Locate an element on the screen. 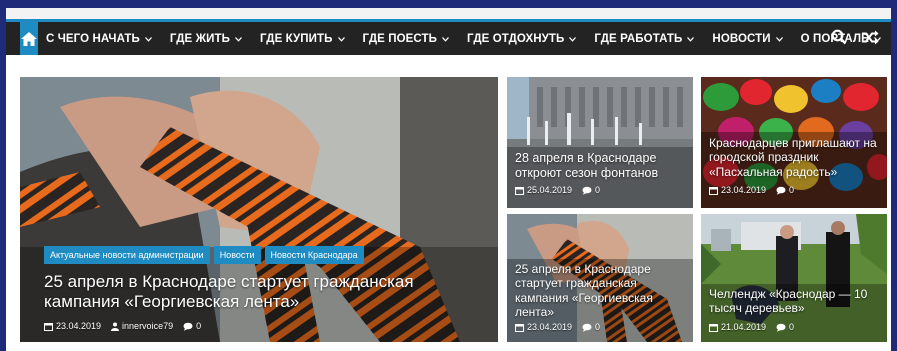 The height and width of the screenshot is (351, 897). nav-item-live: ГДЕ ЖИТЬ is located at coordinates (206, 39).